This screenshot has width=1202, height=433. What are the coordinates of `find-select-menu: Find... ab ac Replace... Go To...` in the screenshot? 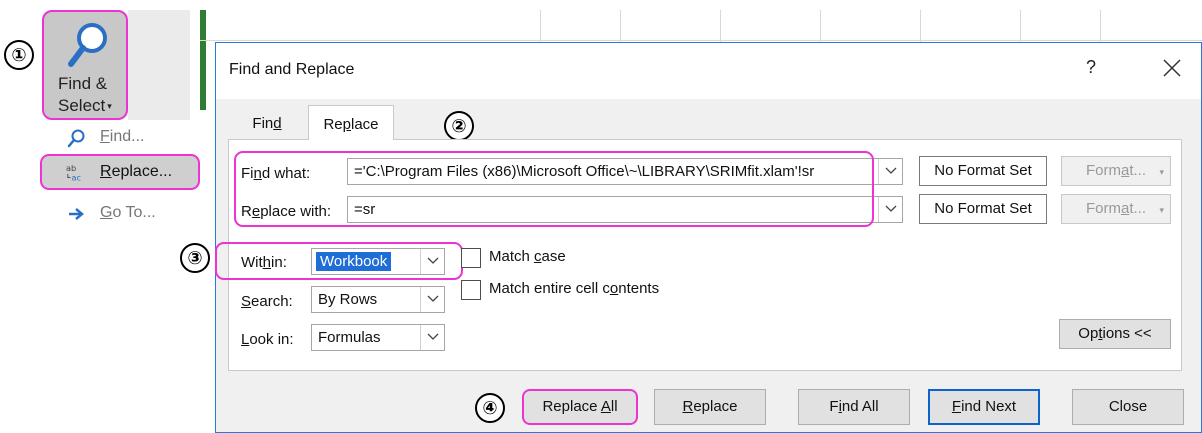 It's located at (120, 177).